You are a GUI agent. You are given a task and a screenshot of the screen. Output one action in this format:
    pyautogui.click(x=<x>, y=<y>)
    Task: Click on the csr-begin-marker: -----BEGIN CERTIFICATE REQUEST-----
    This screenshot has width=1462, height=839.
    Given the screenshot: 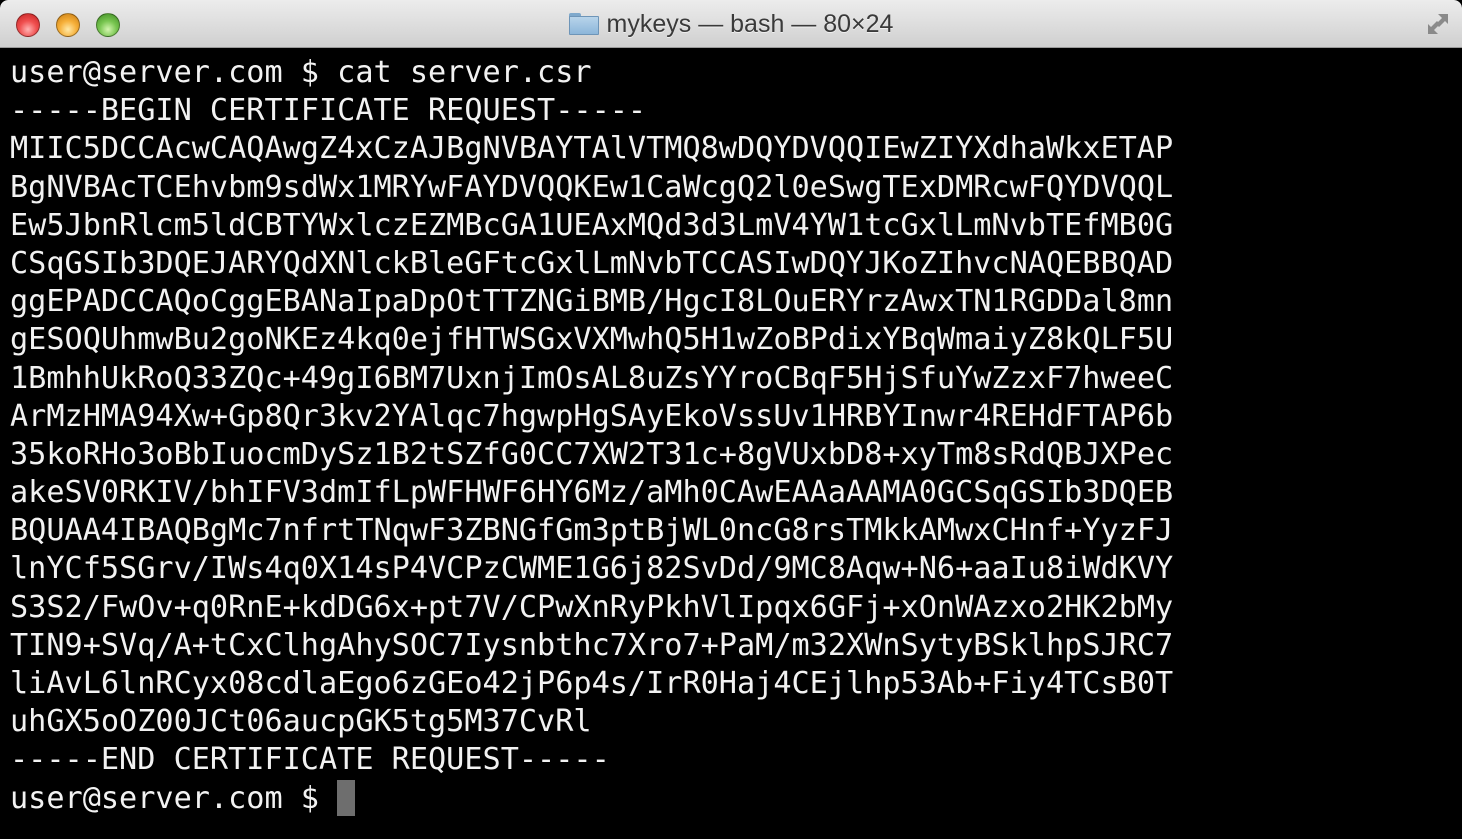 What is the action you would take?
    pyautogui.click(x=328, y=111)
    